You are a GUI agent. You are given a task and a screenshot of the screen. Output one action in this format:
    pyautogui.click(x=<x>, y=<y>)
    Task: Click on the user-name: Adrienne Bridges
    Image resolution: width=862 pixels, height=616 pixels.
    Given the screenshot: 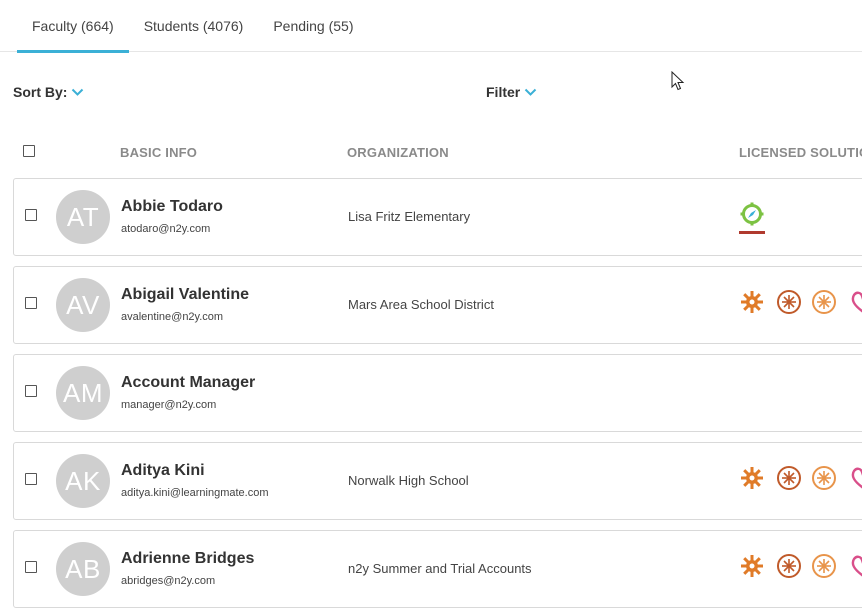 What is the action you would take?
    pyautogui.click(x=187, y=559)
    